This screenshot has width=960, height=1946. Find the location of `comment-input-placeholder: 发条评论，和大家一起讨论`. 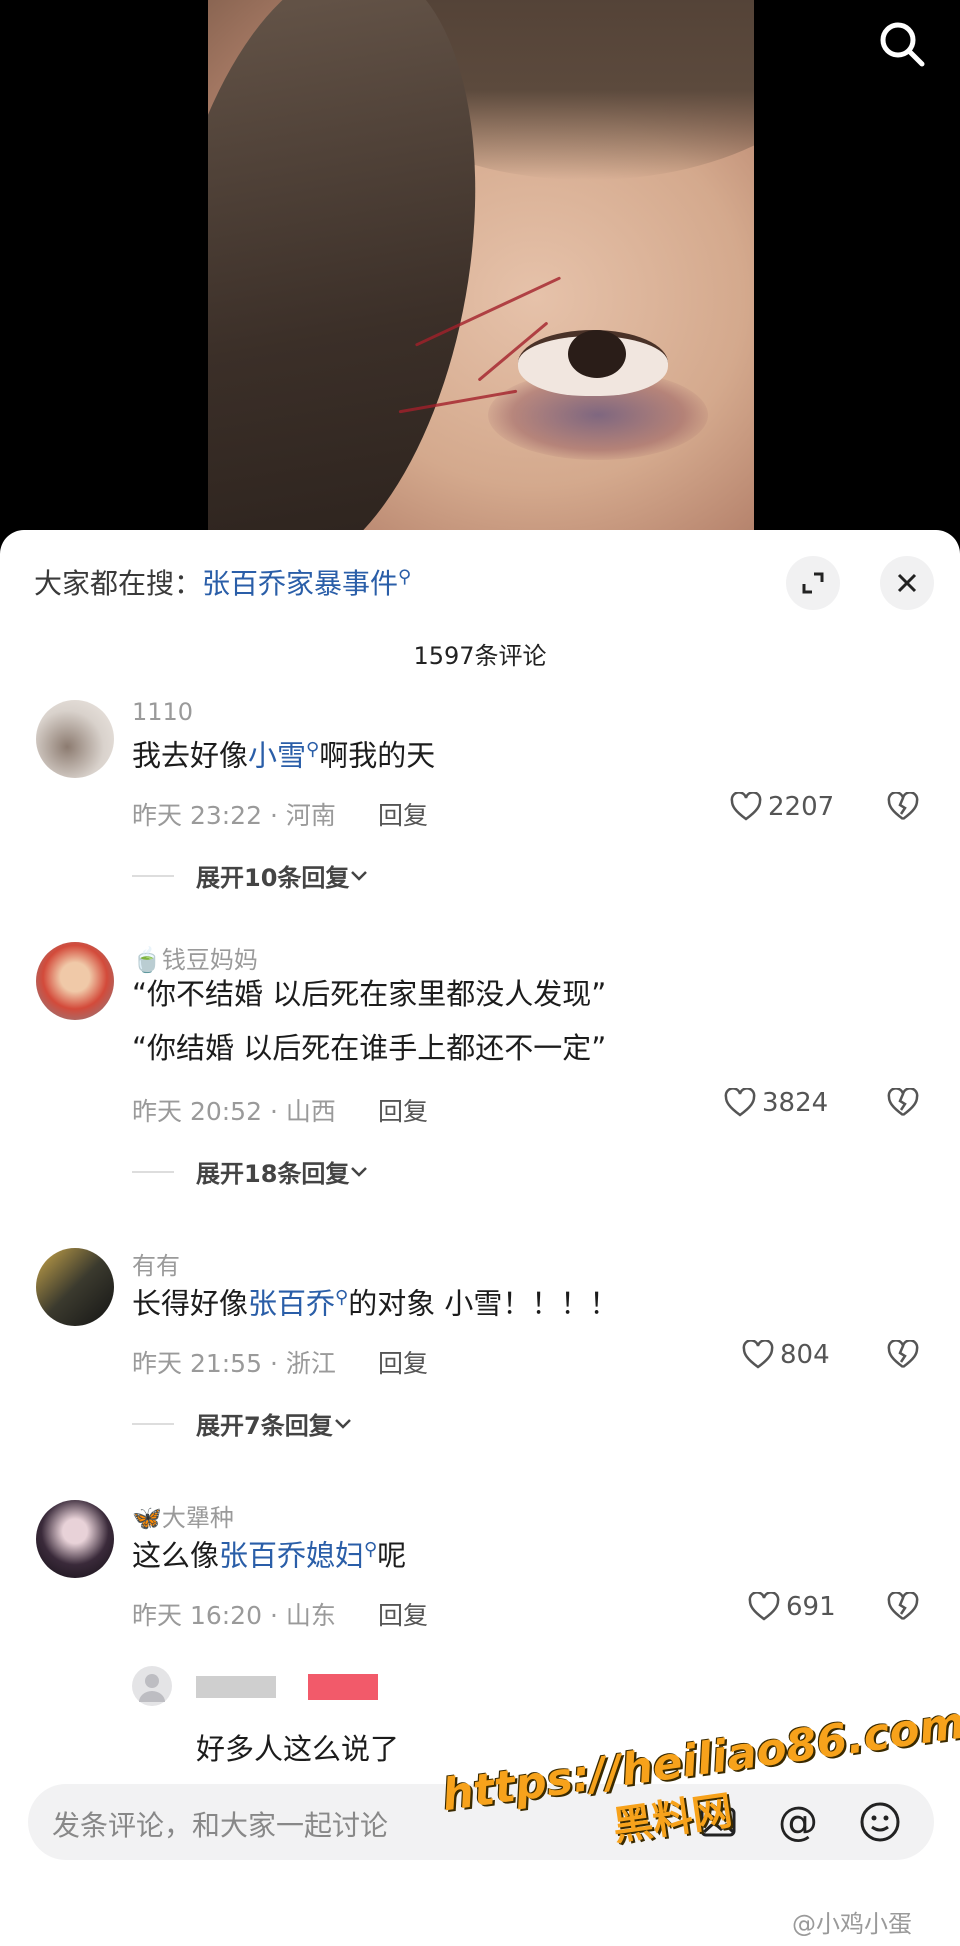

comment-input-placeholder: 发条评论，和大家一起讨论 is located at coordinates (220, 1825).